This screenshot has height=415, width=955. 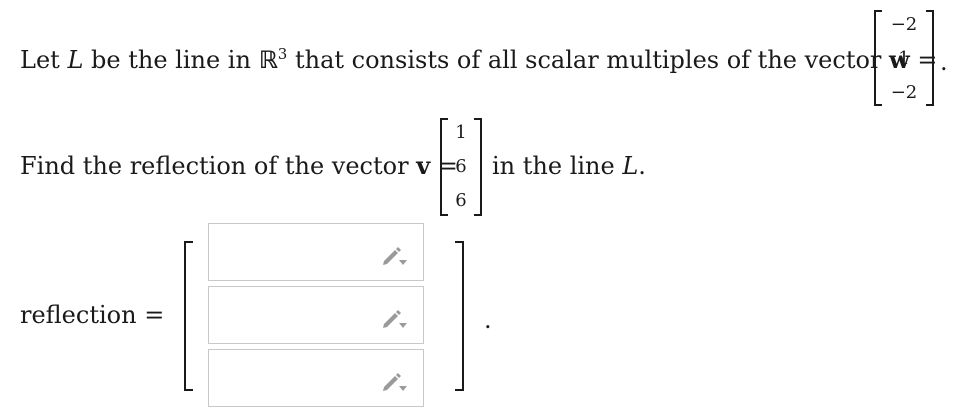 What do you see at coordinates (423, 165) in the screenshot?
I see `vector-v-label: v` at bounding box center [423, 165].